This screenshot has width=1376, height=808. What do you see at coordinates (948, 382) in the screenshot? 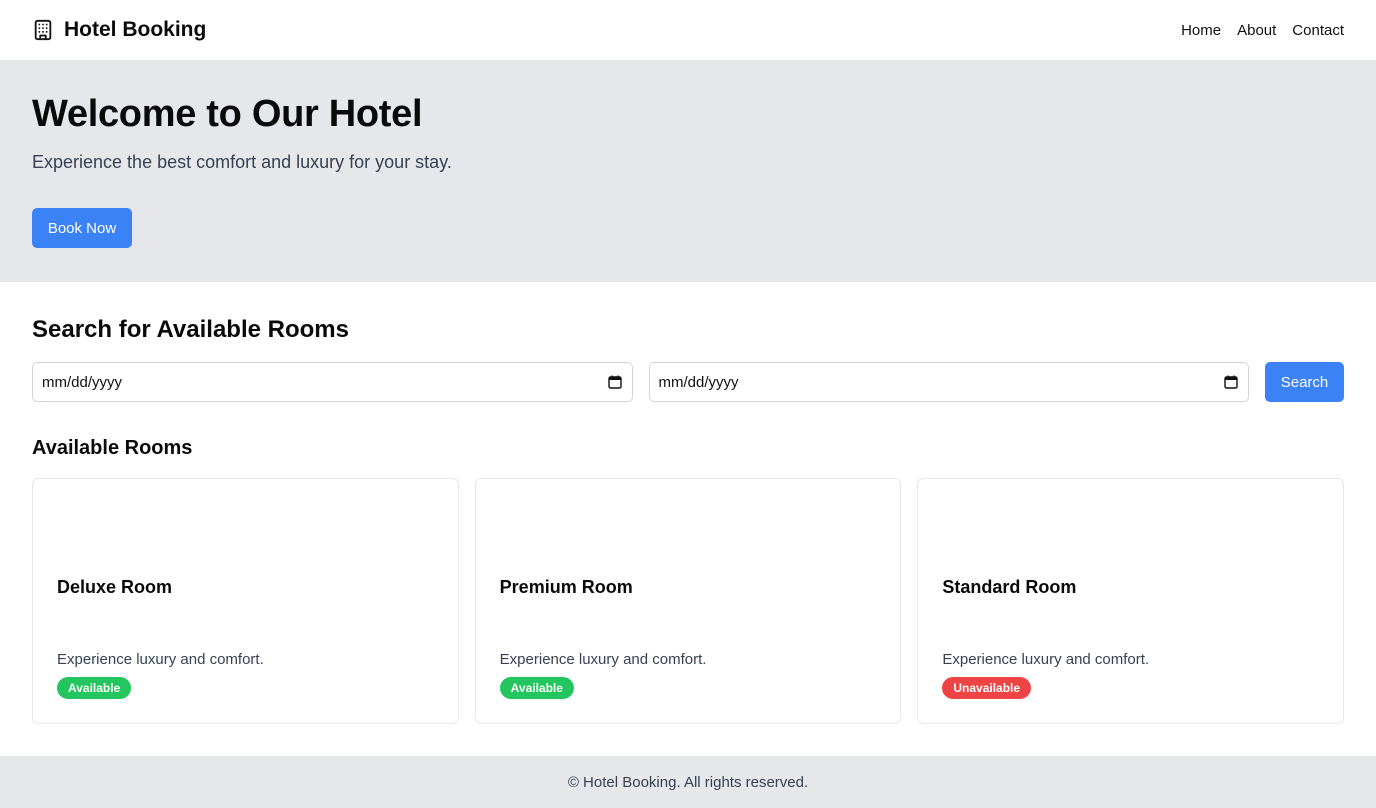
I see `check-out-date-input: mm/dd/yyyy` at bounding box center [948, 382].